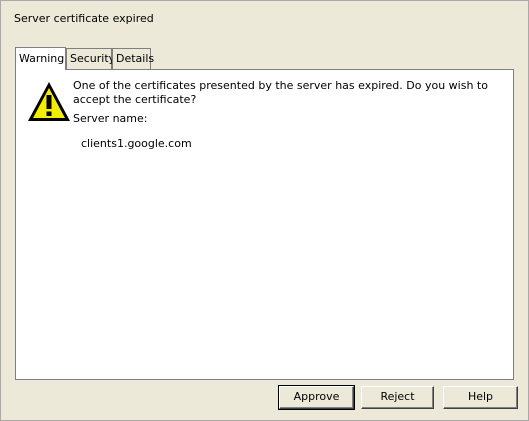  I want to click on tab-warning: Warning, so click(40, 58).